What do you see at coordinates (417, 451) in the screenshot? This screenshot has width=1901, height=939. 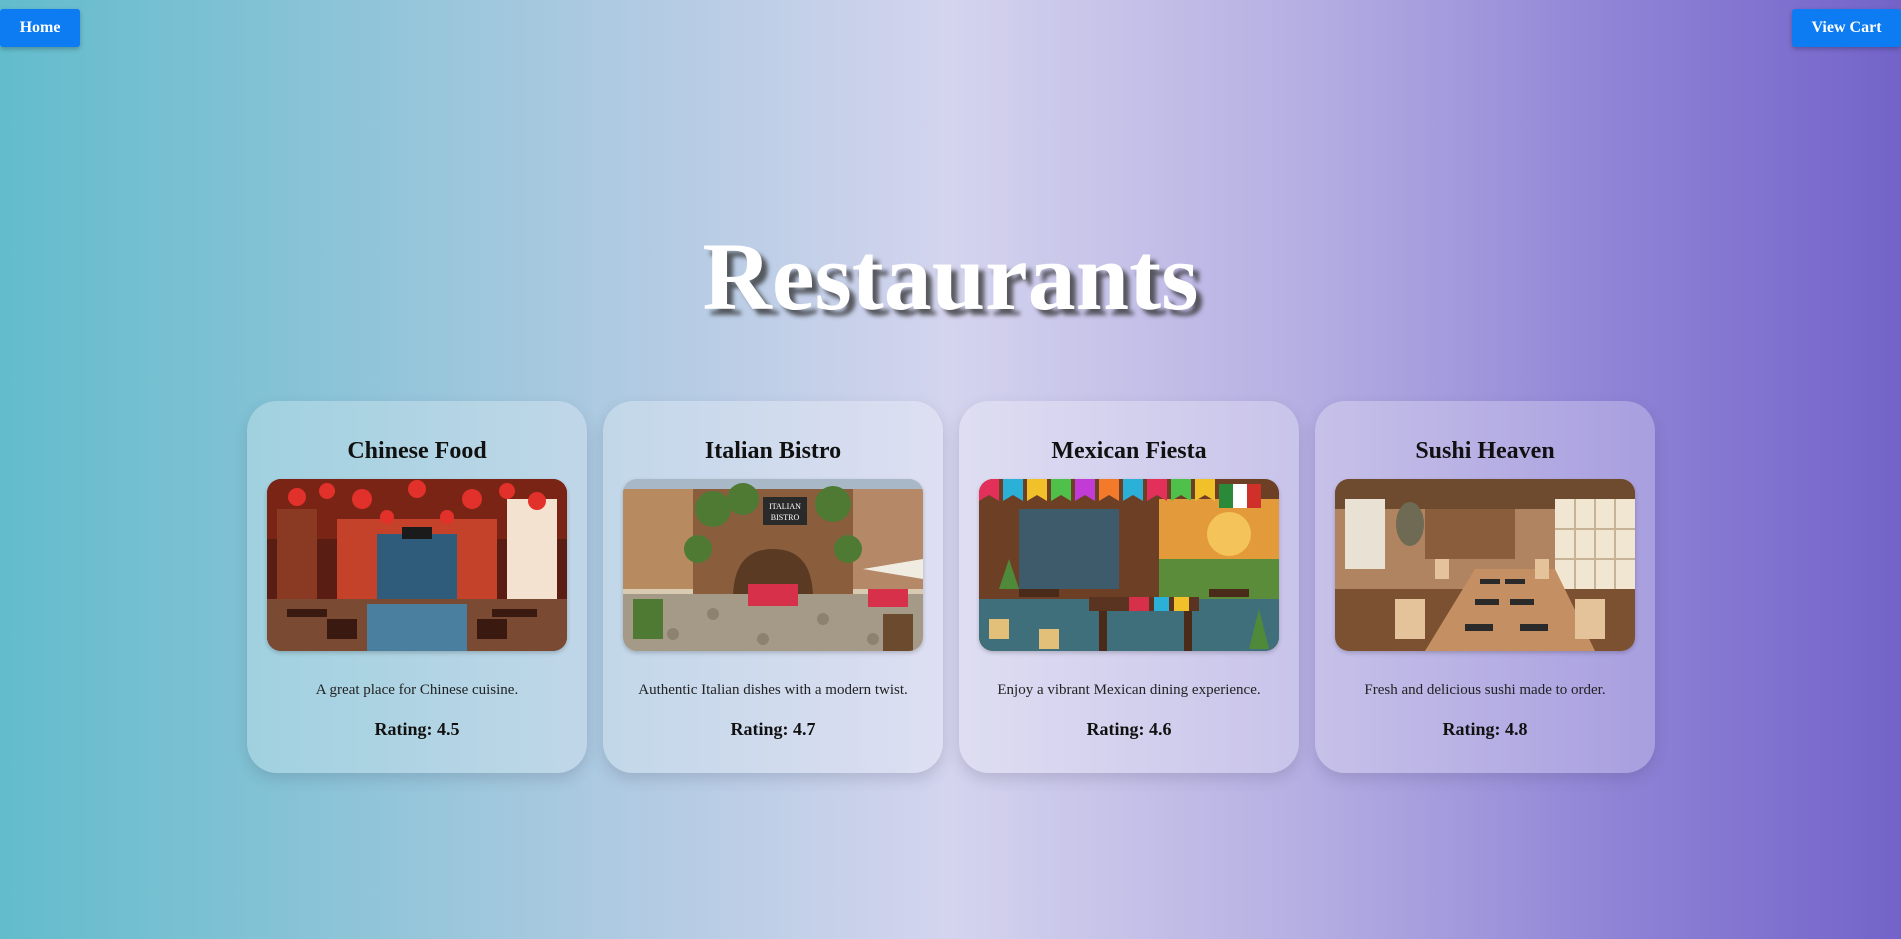 I see `restaurant-name: Chinese Food` at bounding box center [417, 451].